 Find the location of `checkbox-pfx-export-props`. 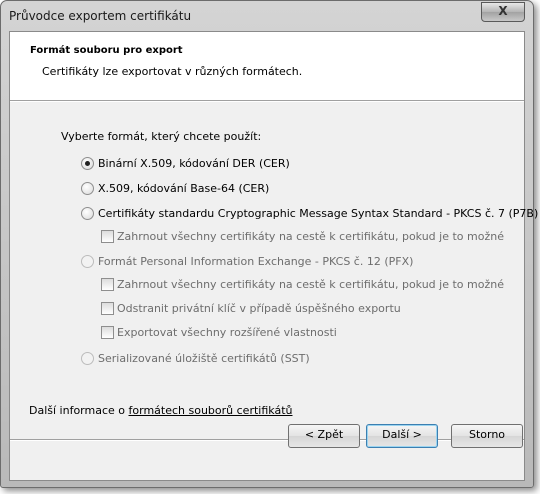

checkbox-pfx-export-props is located at coordinates (107, 332).